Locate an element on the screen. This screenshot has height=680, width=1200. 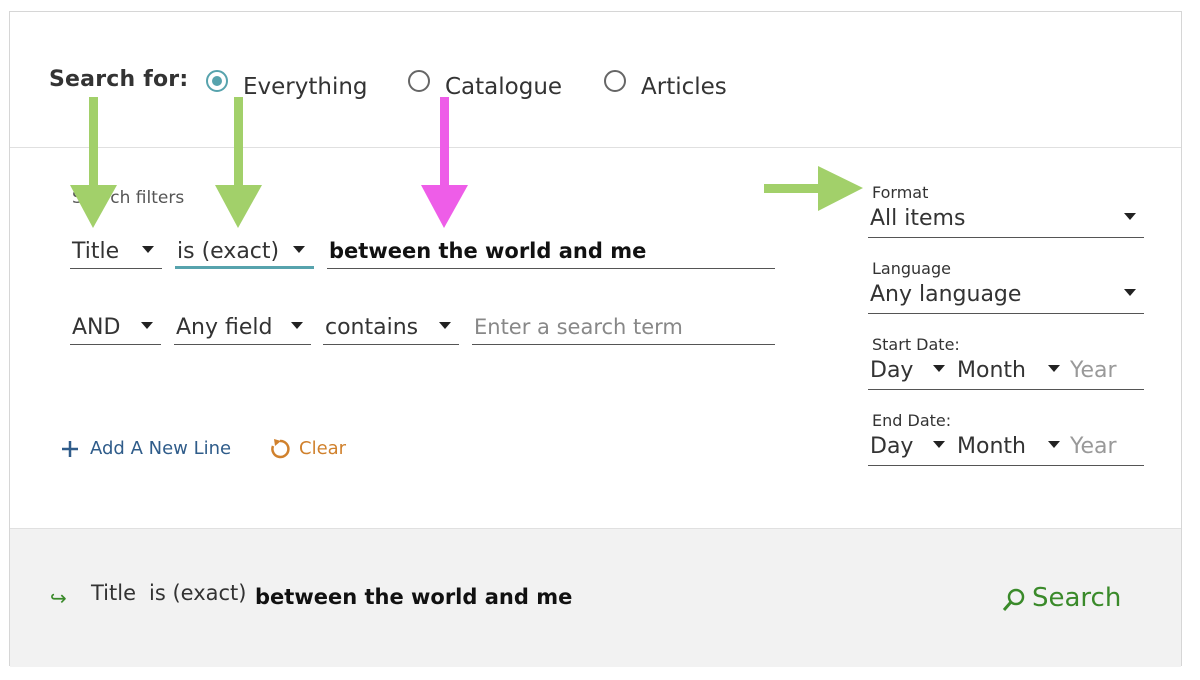
magenta-arrow-down-term is located at coordinates (444, 162).